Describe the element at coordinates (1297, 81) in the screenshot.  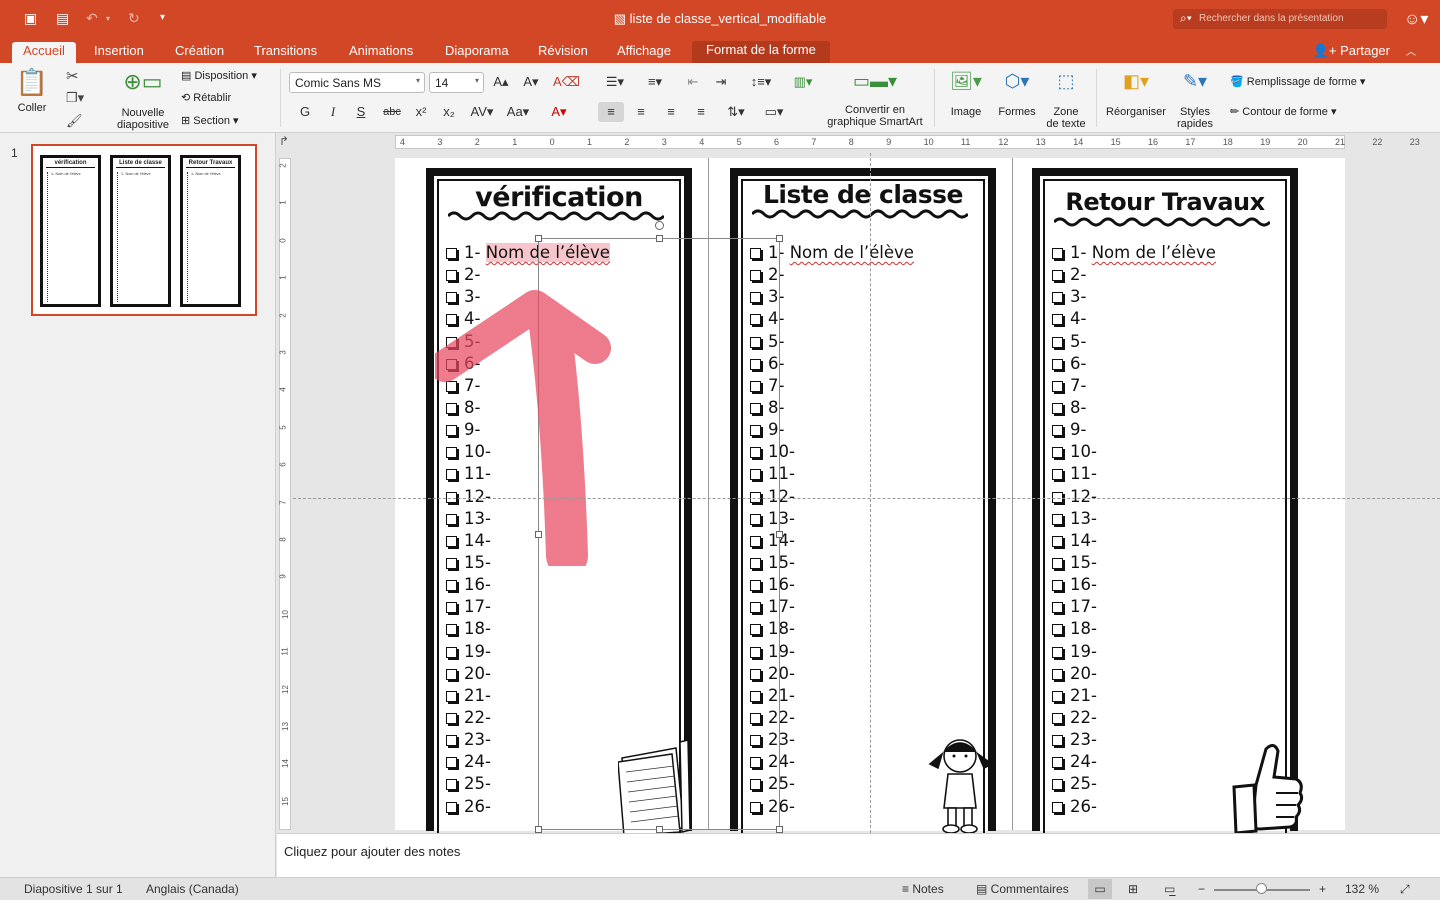
I see `shape-fill-button: 🪣 Remplissage de forme ▾` at that location.